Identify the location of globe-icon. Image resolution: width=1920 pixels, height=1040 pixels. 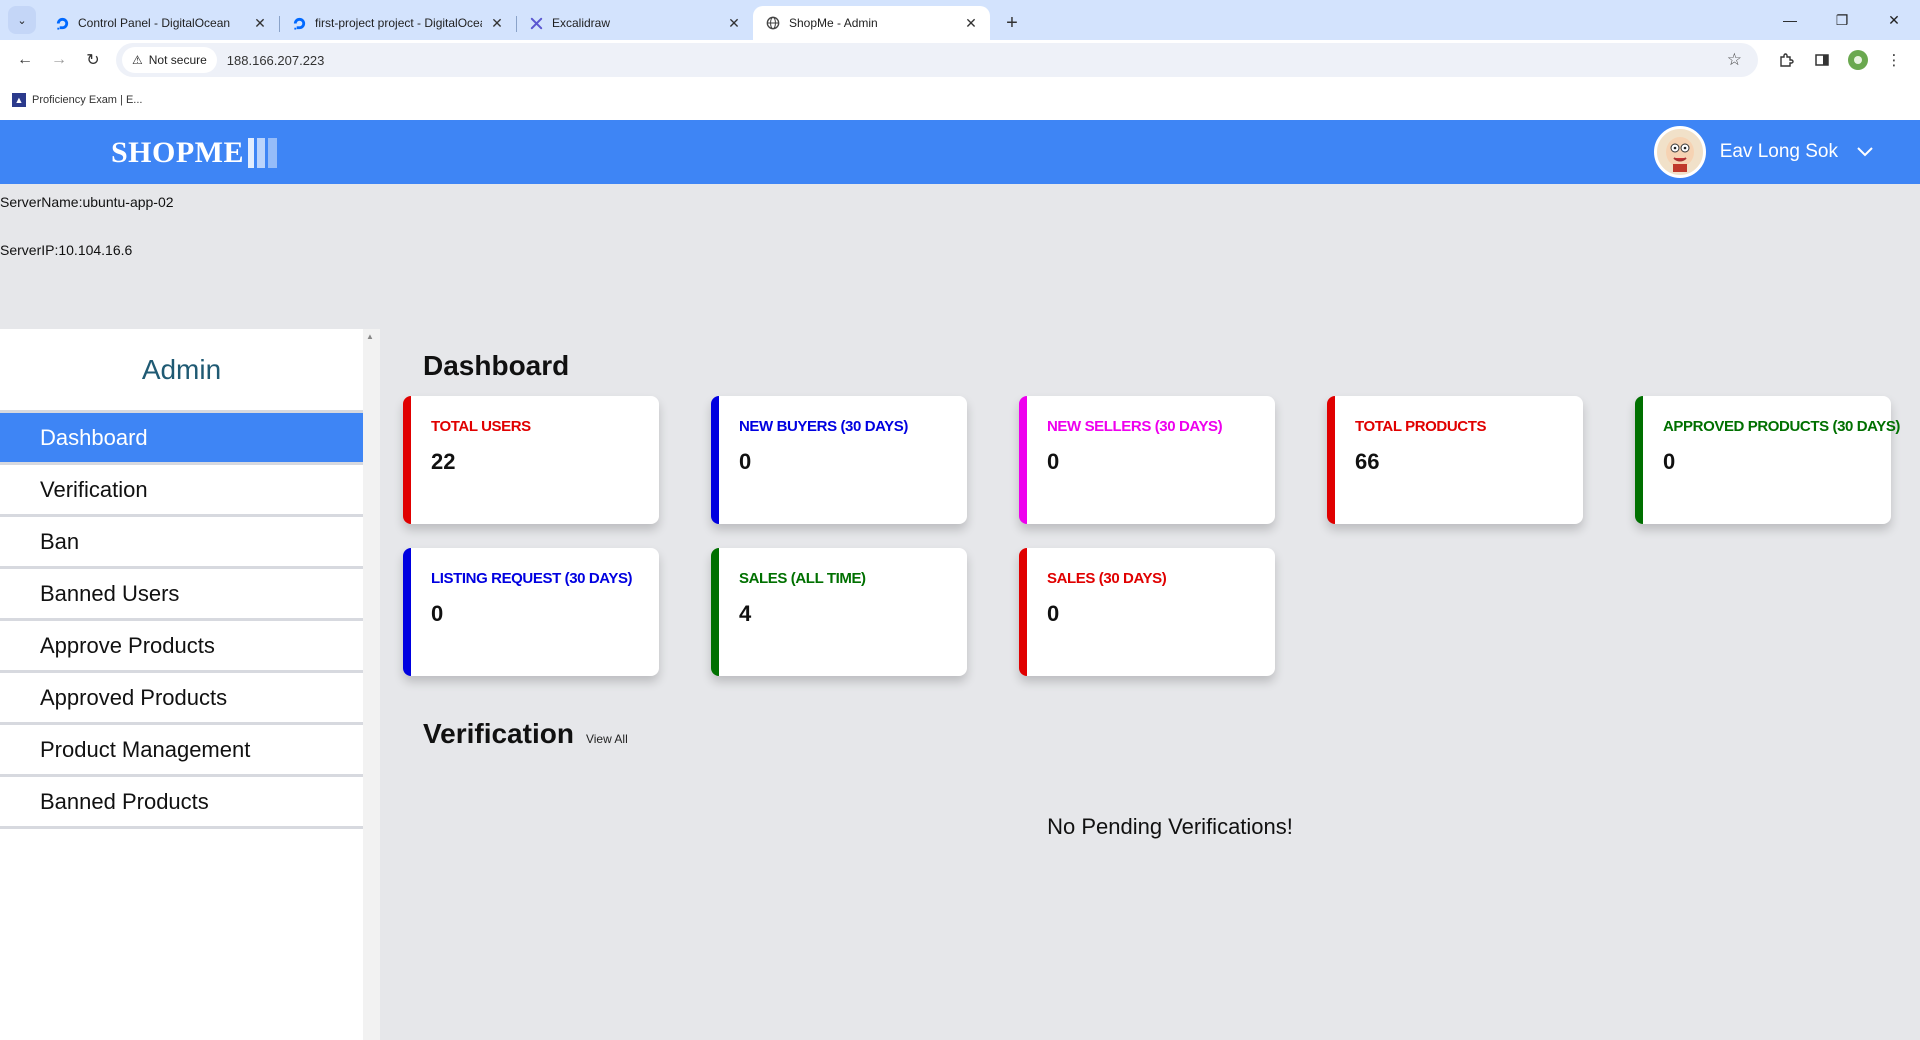
(773, 23).